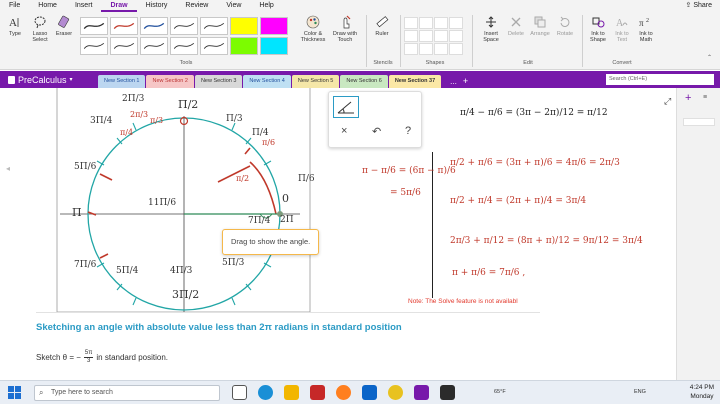  Describe the element at coordinates (119, 6) in the screenshot. I see `menu-draw: Draw` at that location.